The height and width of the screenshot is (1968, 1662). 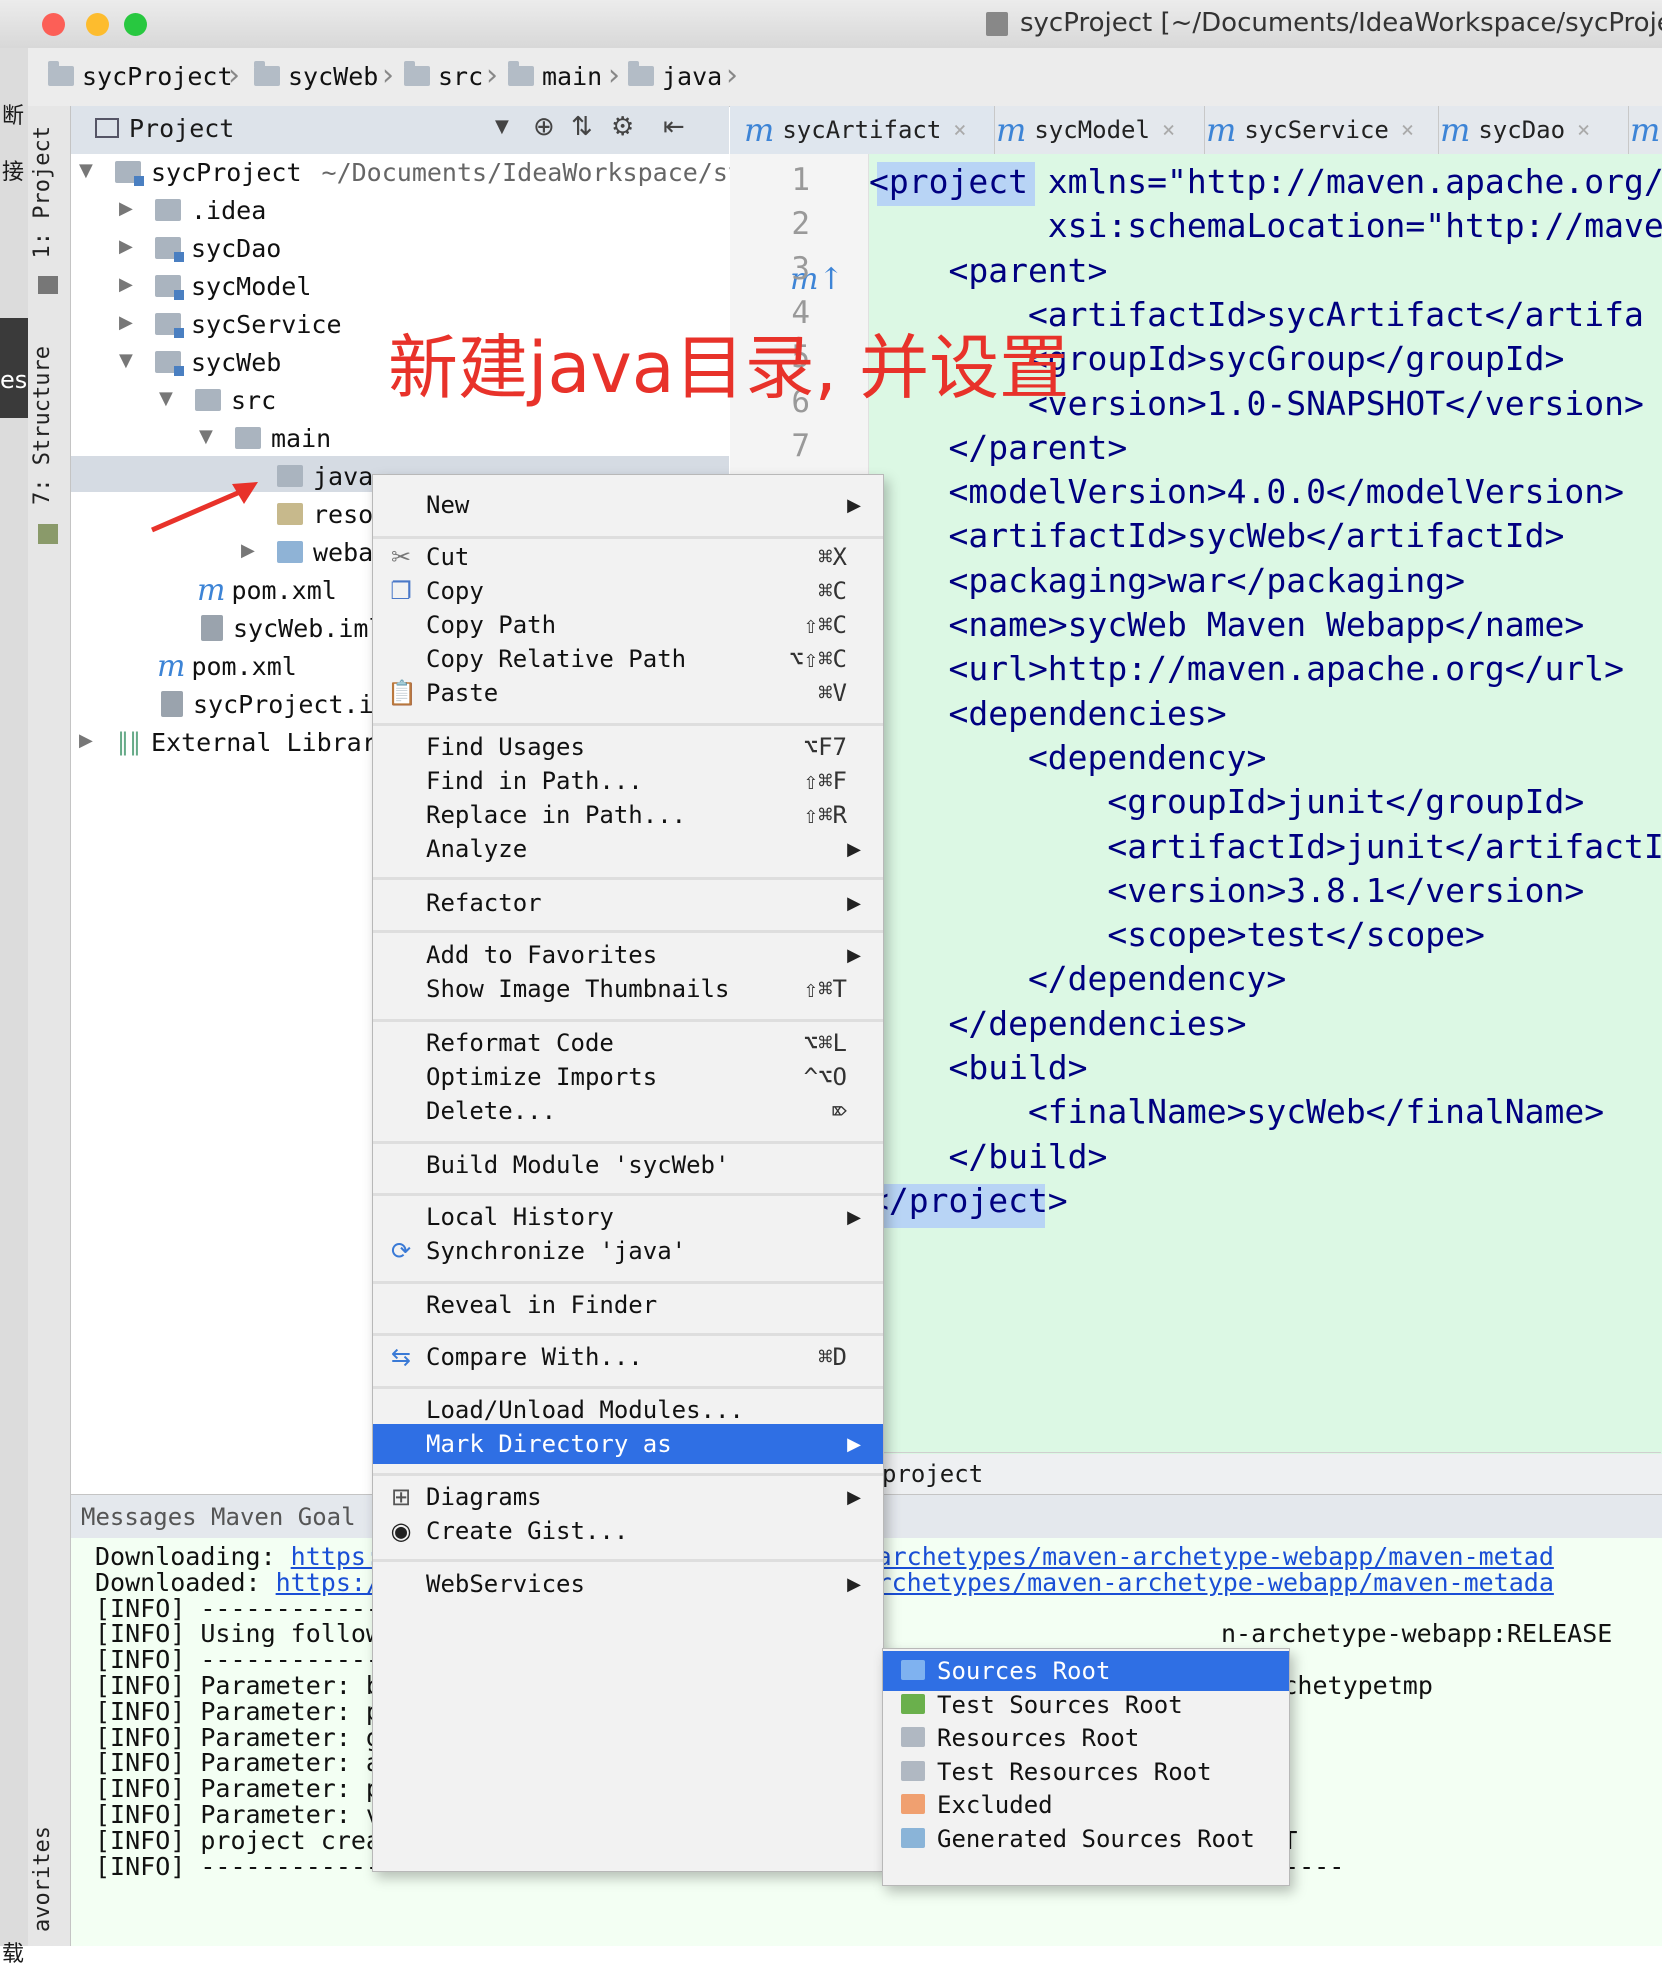 I want to click on tree-item-idea: .idea, so click(x=210, y=210).